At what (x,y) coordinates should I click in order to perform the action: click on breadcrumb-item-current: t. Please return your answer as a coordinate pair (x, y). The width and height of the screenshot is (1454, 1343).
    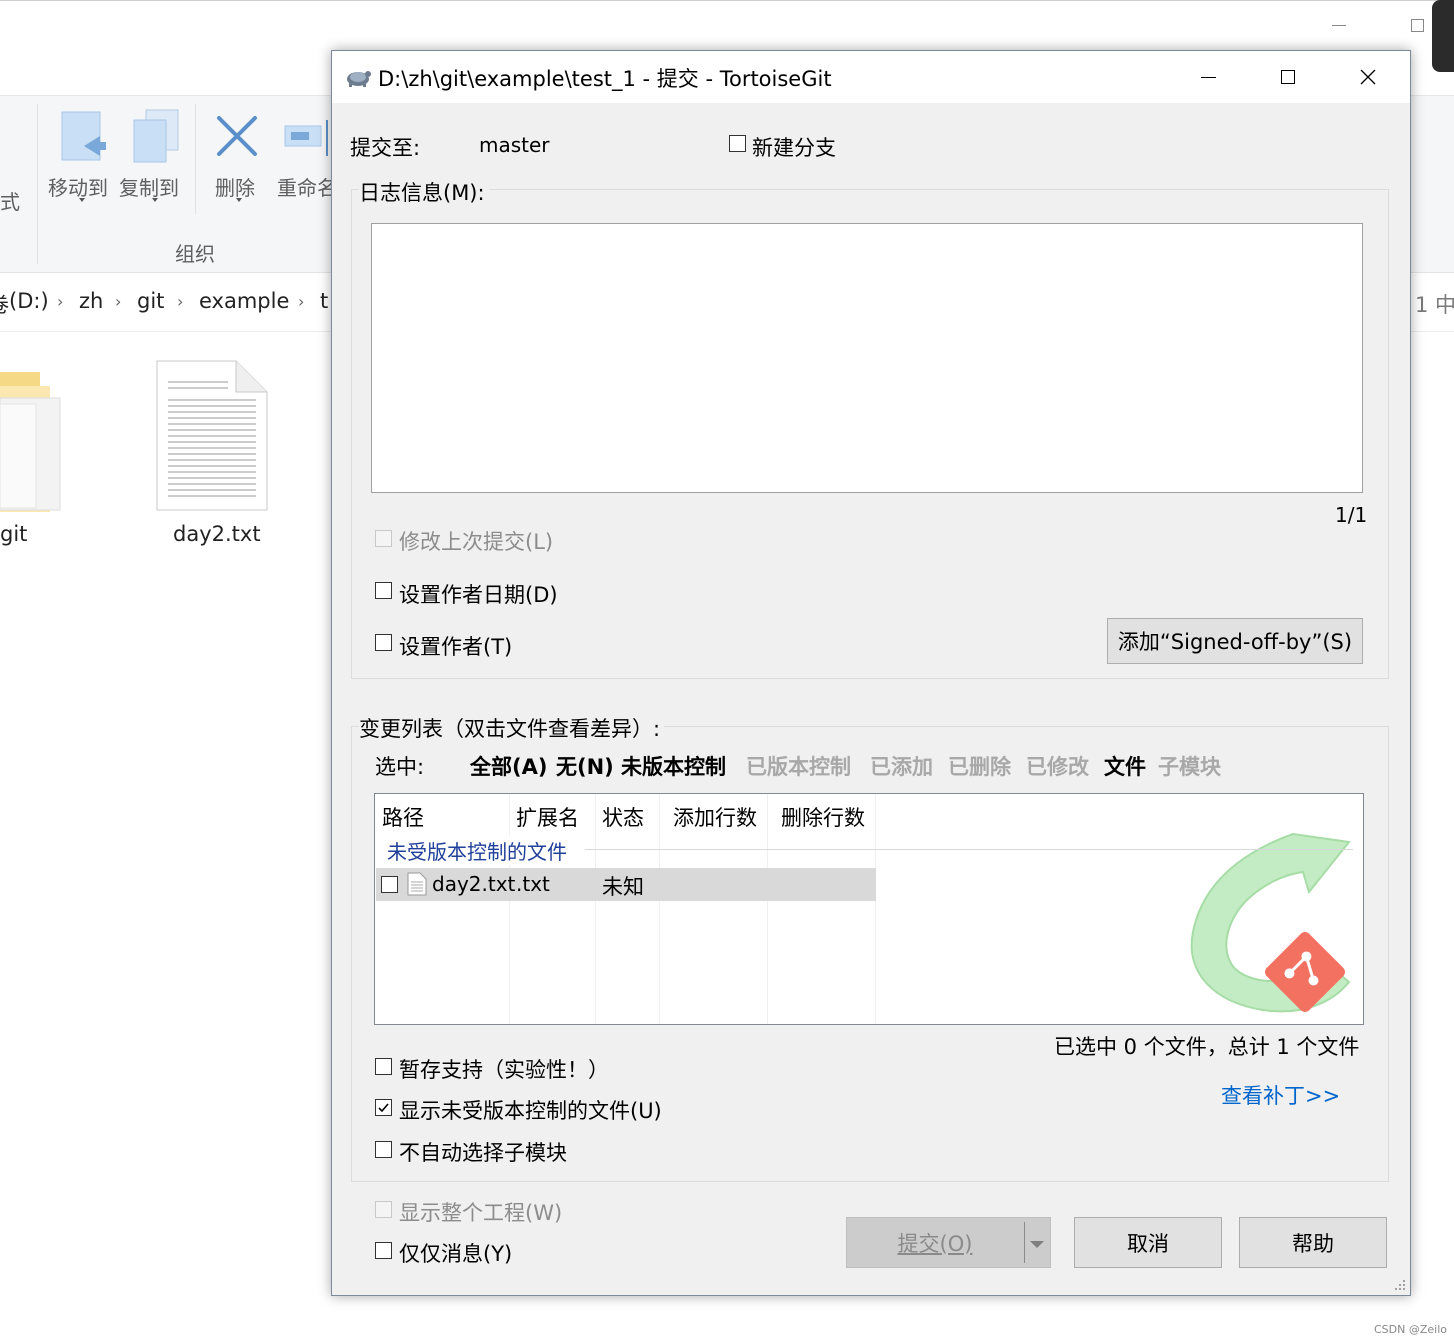
    Looking at the image, I should click on (324, 301).